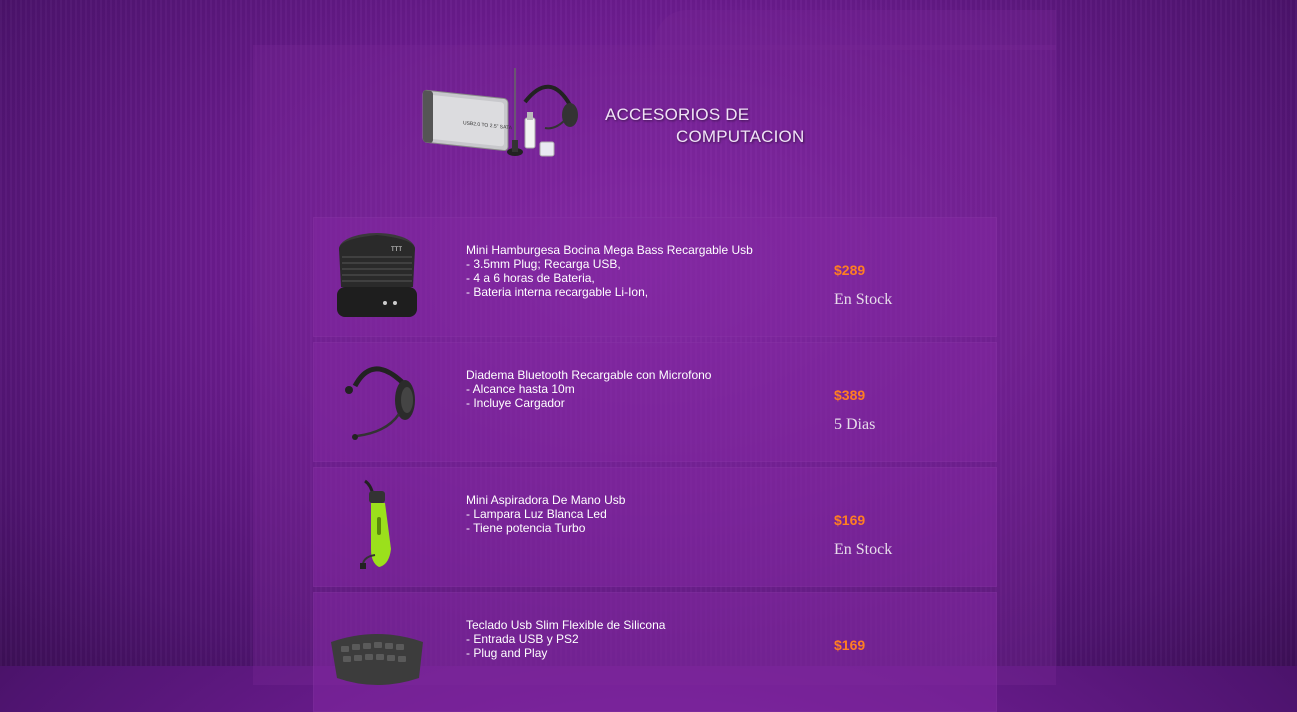 This screenshot has height=712, width=1297. What do you see at coordinates (377, 275) in the screenshot?
I see `speaker-image: TTT` at bounding box center [377, 275].